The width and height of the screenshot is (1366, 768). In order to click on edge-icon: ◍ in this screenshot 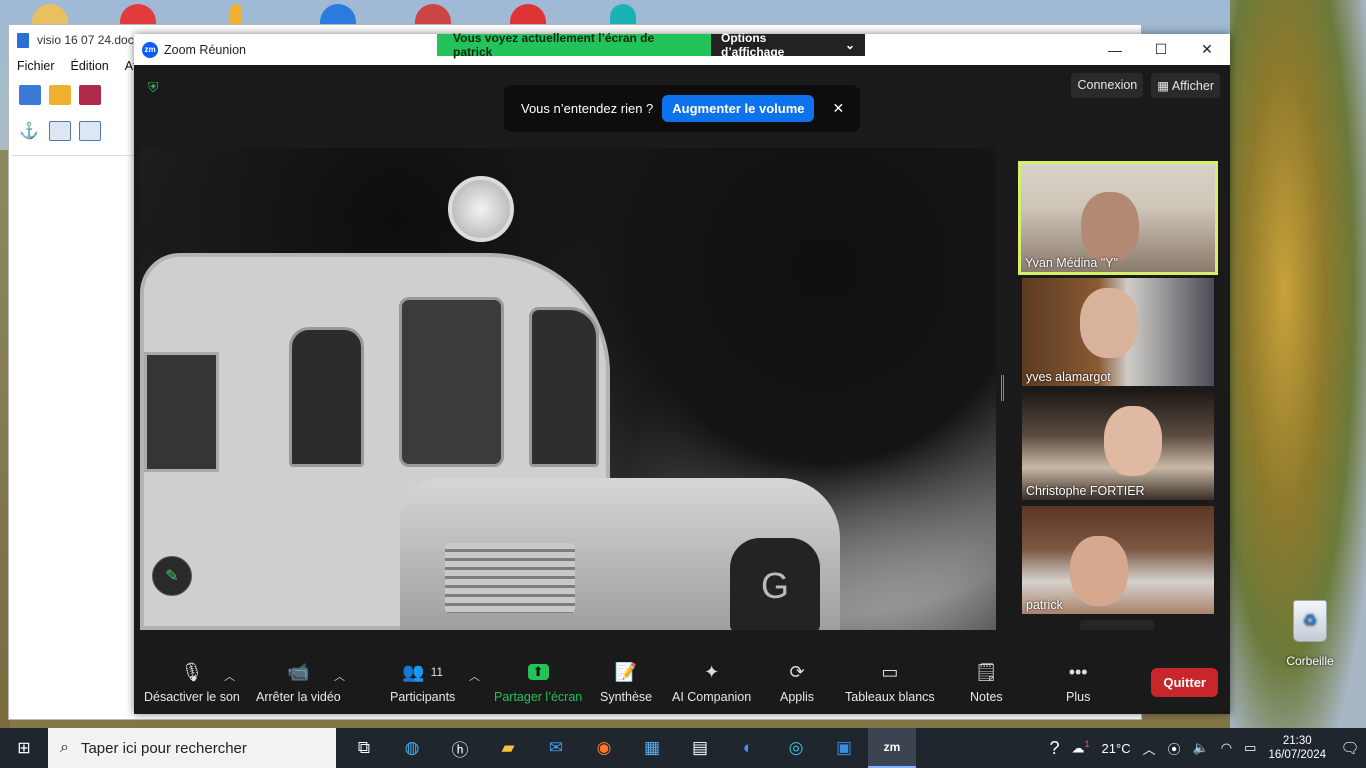, I will do `click(412, 748)`.